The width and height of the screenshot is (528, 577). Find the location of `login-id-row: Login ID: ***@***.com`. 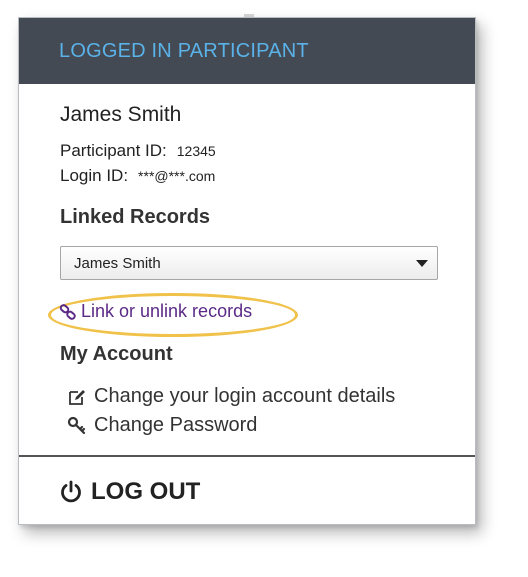

login-id-row: Login ID: ***@***.com is located at coordinates (137, 176).